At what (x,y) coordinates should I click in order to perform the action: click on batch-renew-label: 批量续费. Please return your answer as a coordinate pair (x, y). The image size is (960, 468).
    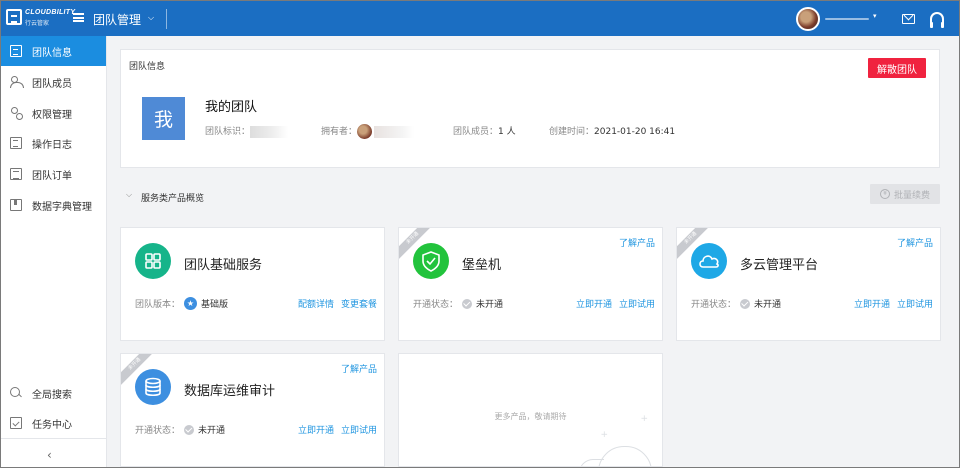
    Looking at the image, I should click on (911, 195).